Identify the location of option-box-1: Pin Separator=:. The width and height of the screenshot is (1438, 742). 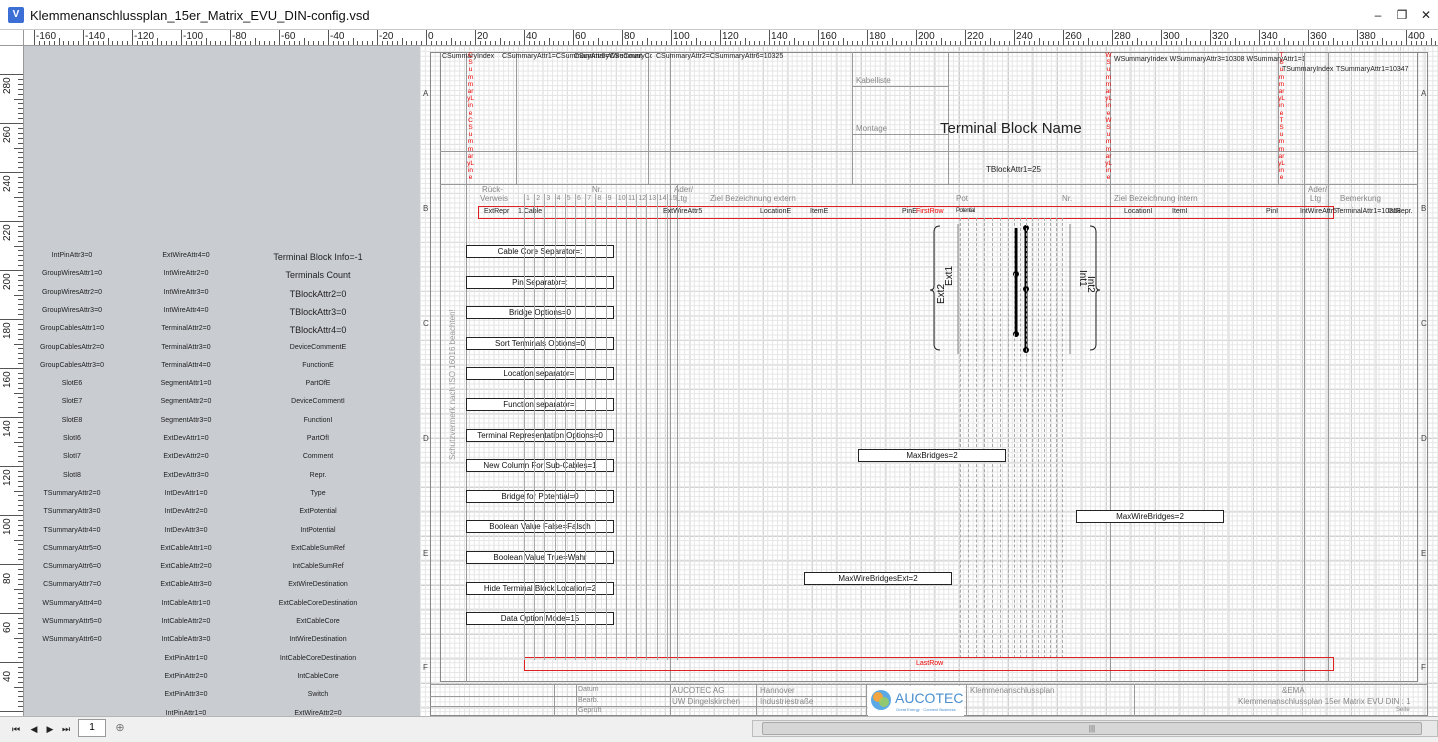
(540, 282).